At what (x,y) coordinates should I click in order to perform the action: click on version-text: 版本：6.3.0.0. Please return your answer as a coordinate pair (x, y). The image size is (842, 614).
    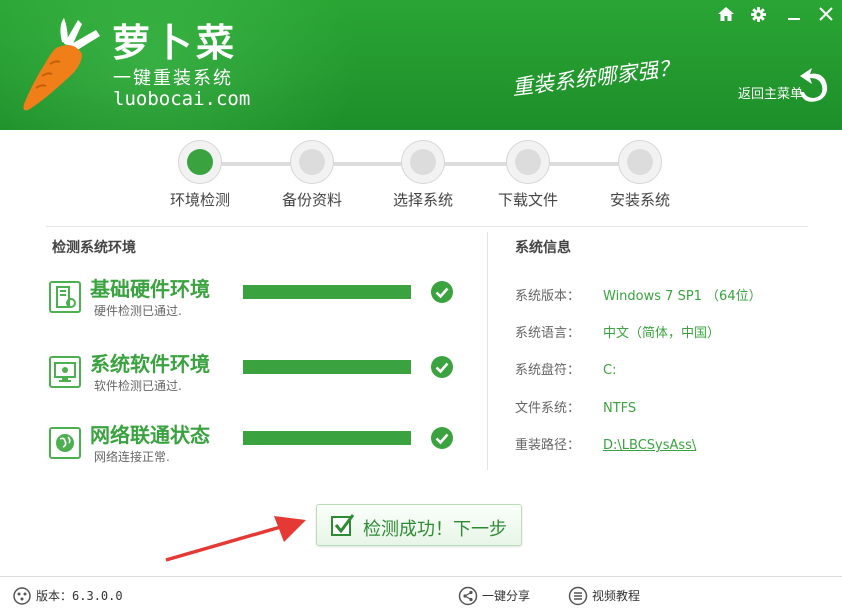
    Looking at the image, I should click on (79, 596).